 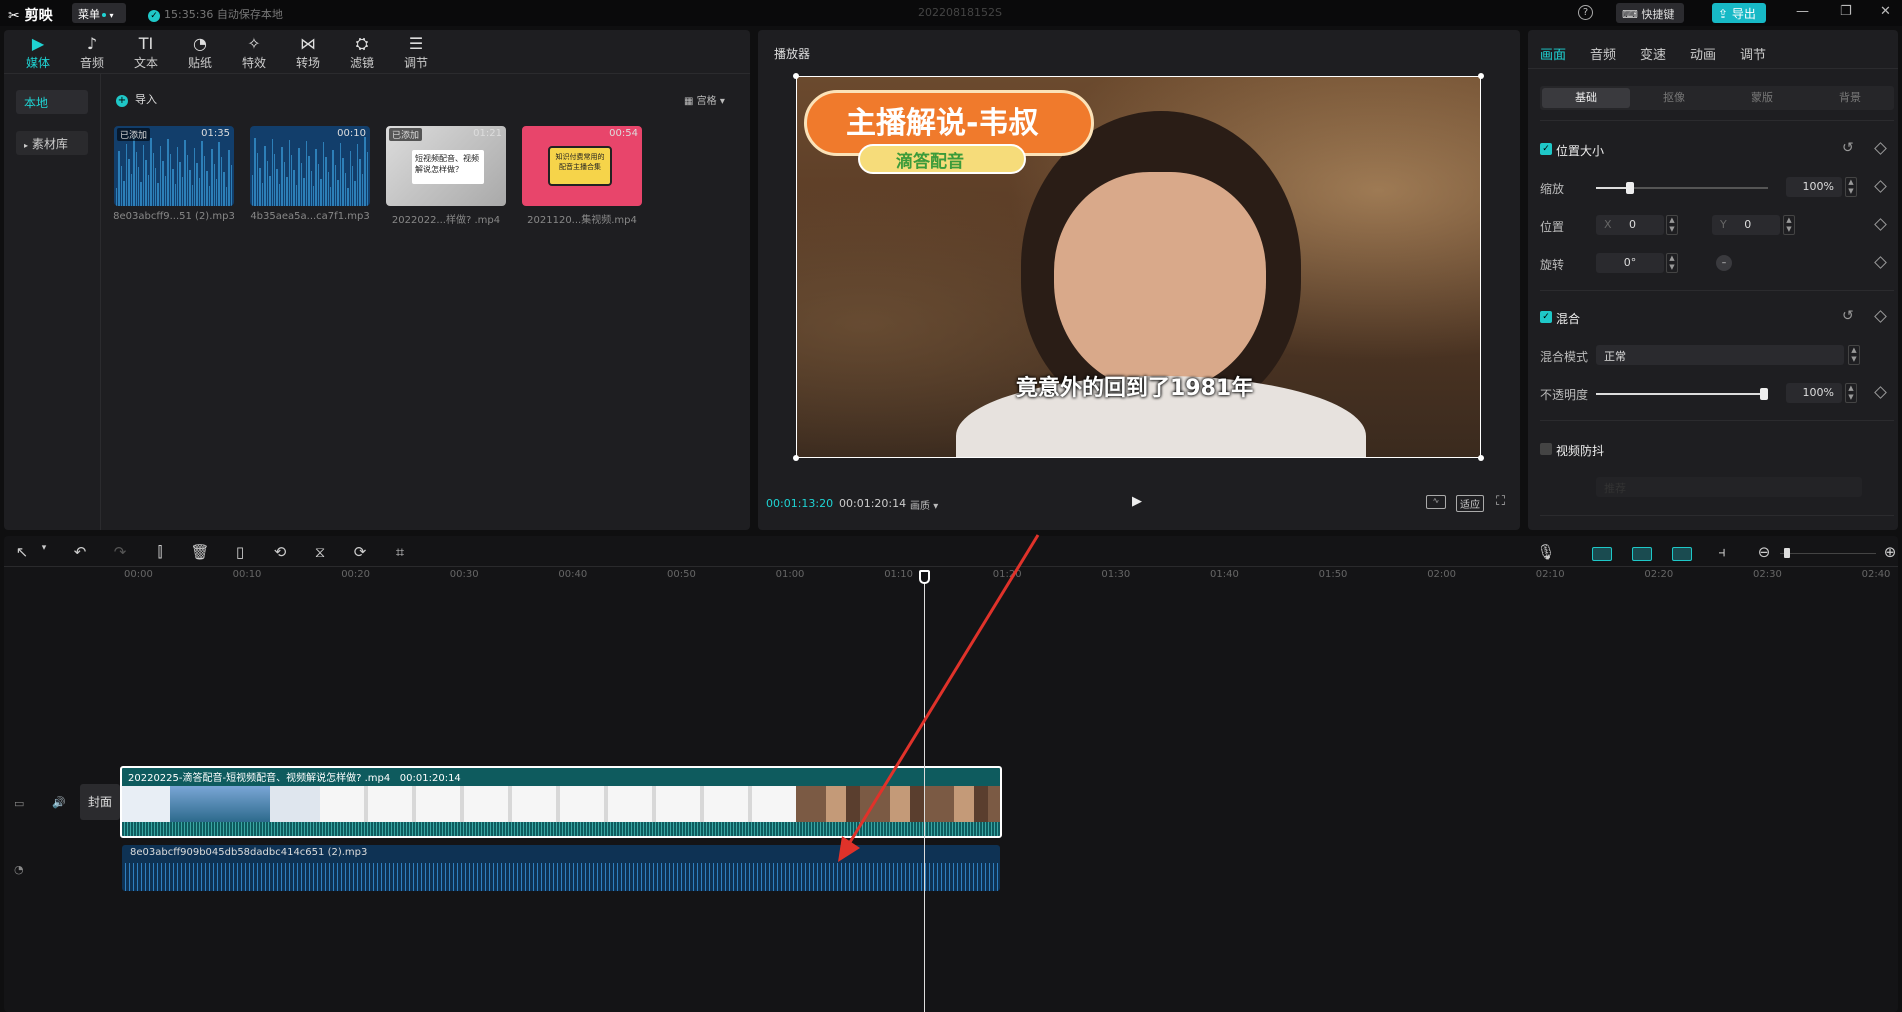 What do you see at coordinates (37, 63) in the screenshot?
I see `tab-label: 媒体` at bounding box center [37, 63].